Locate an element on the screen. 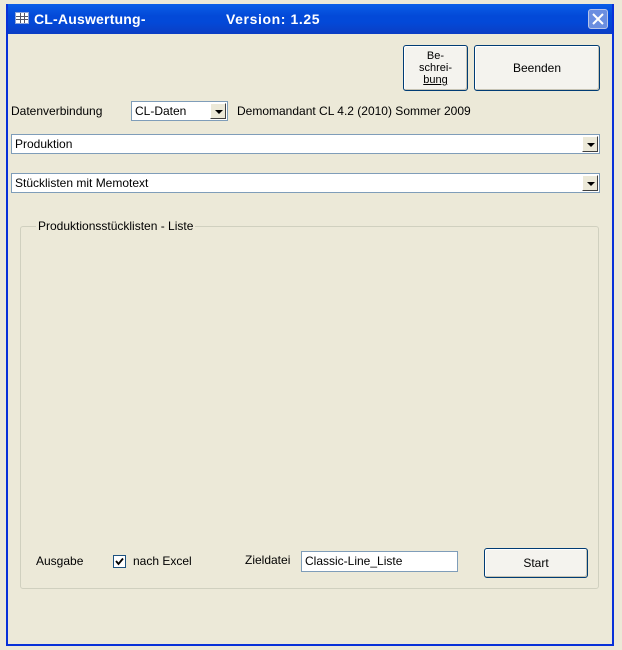 The width and height of the screenshot is (622, 650). window-title: CL-Auswertung- is located at coordinates (90, 19).